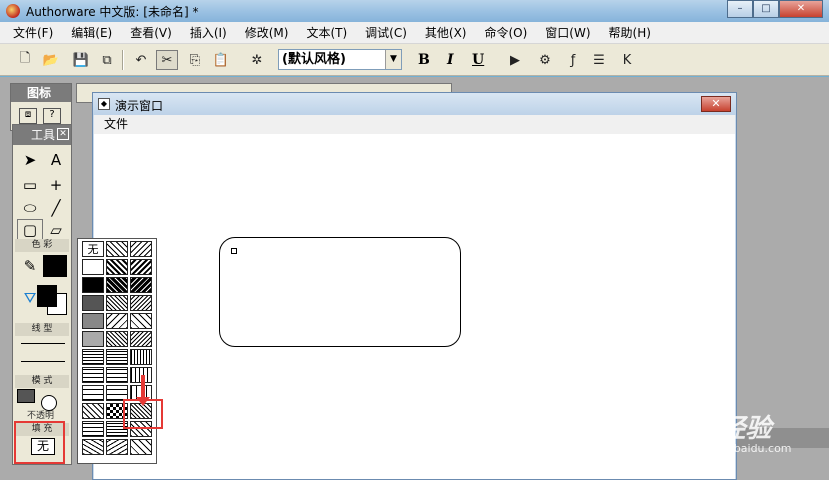  Describe the element at coordinates (42, 135) in the screenshot. I see `tools-palette-title: 工具 ✕` at that location.